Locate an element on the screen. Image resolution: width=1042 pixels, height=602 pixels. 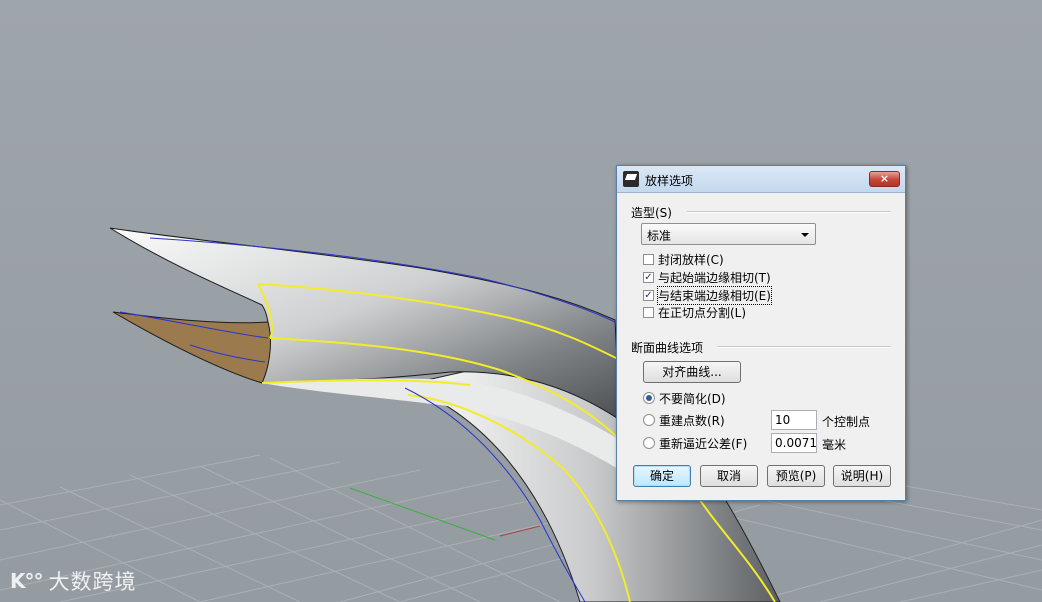
control-points-unit: 个控制点 is located at coordinates (846, 422).